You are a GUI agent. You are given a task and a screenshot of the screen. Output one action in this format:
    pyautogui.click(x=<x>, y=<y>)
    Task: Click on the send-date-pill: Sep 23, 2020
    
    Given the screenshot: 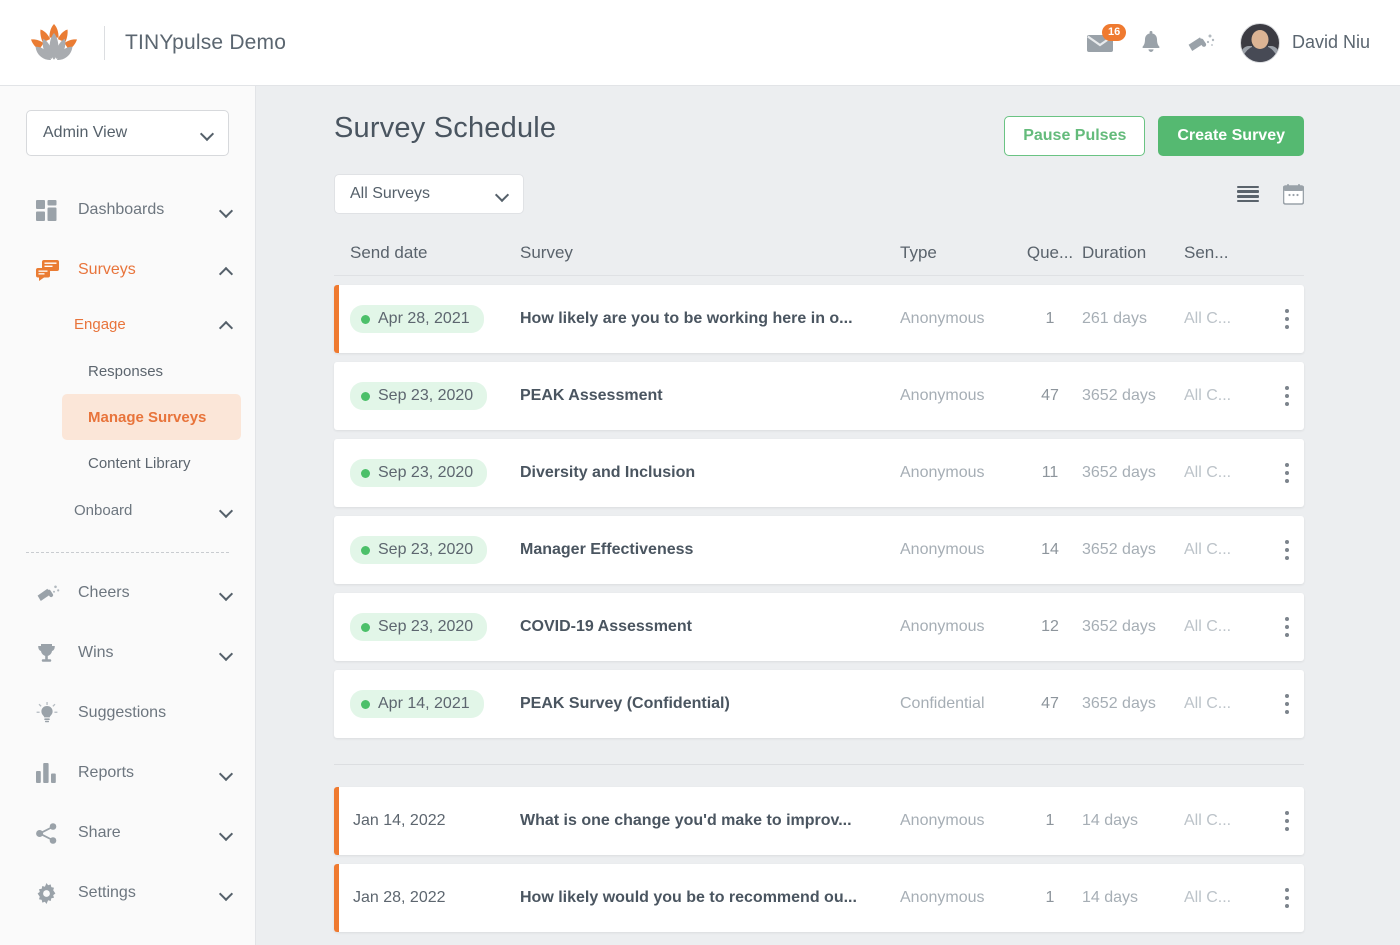 What is the action you would take?
    pyautogui.click(x=419, y=473)
    